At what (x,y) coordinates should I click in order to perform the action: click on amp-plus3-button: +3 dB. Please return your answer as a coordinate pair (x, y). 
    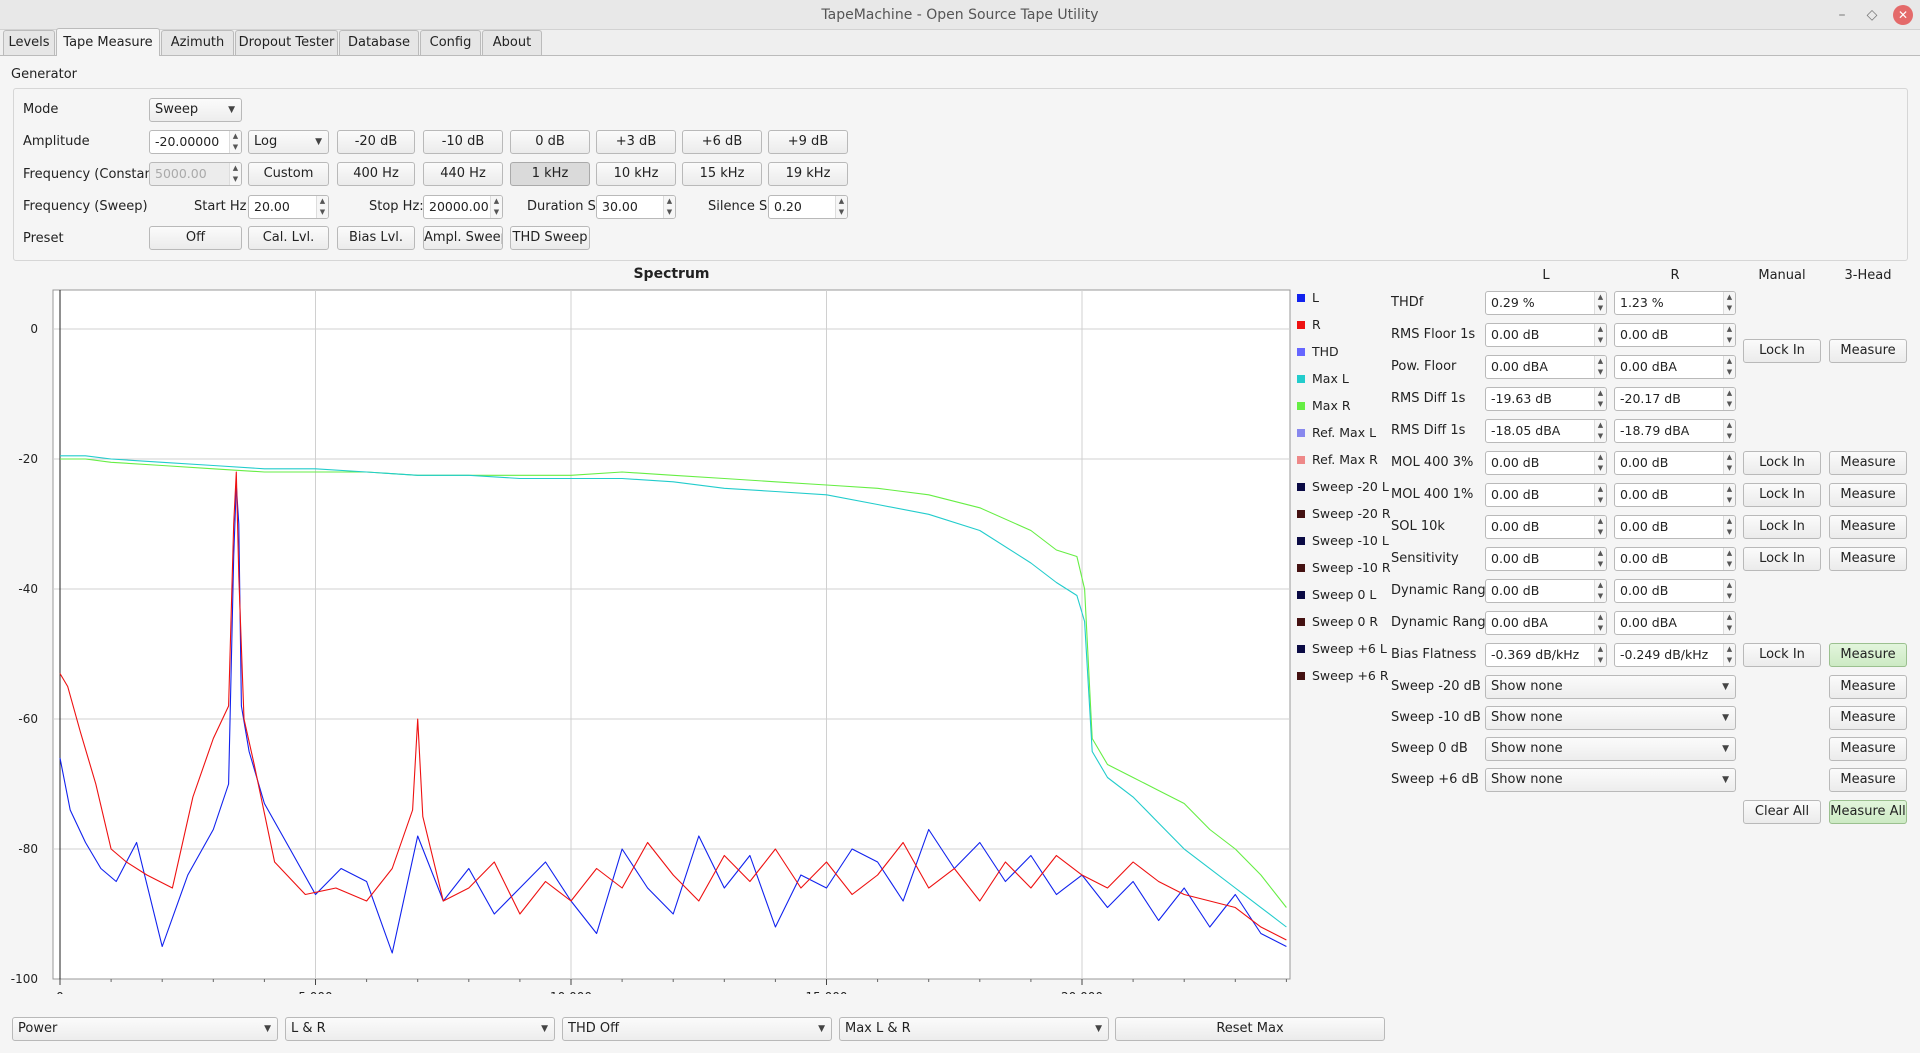
    Looking at the image, I should click on (636, 142).